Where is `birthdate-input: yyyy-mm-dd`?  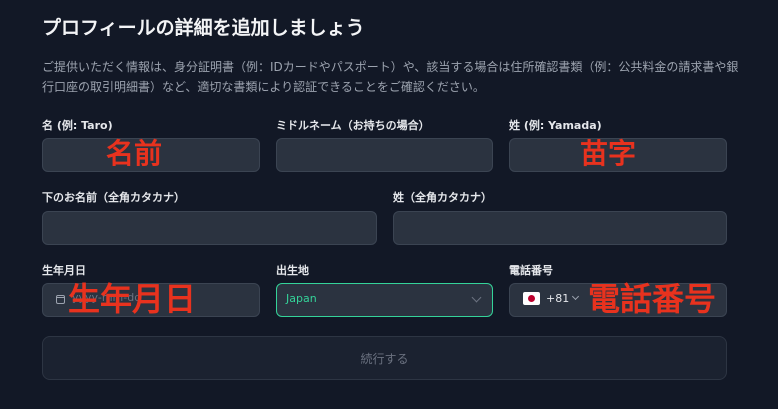
birthdate-input: yyyy-mm-dd is located at coordinates (151, 300).